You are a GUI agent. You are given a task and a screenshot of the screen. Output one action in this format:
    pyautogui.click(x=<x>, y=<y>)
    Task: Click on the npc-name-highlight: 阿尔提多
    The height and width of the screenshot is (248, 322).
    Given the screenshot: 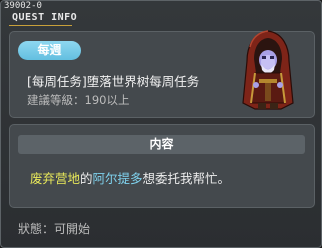 What is the action you would take?
    pyautogui.click(x=117, y=178)
    